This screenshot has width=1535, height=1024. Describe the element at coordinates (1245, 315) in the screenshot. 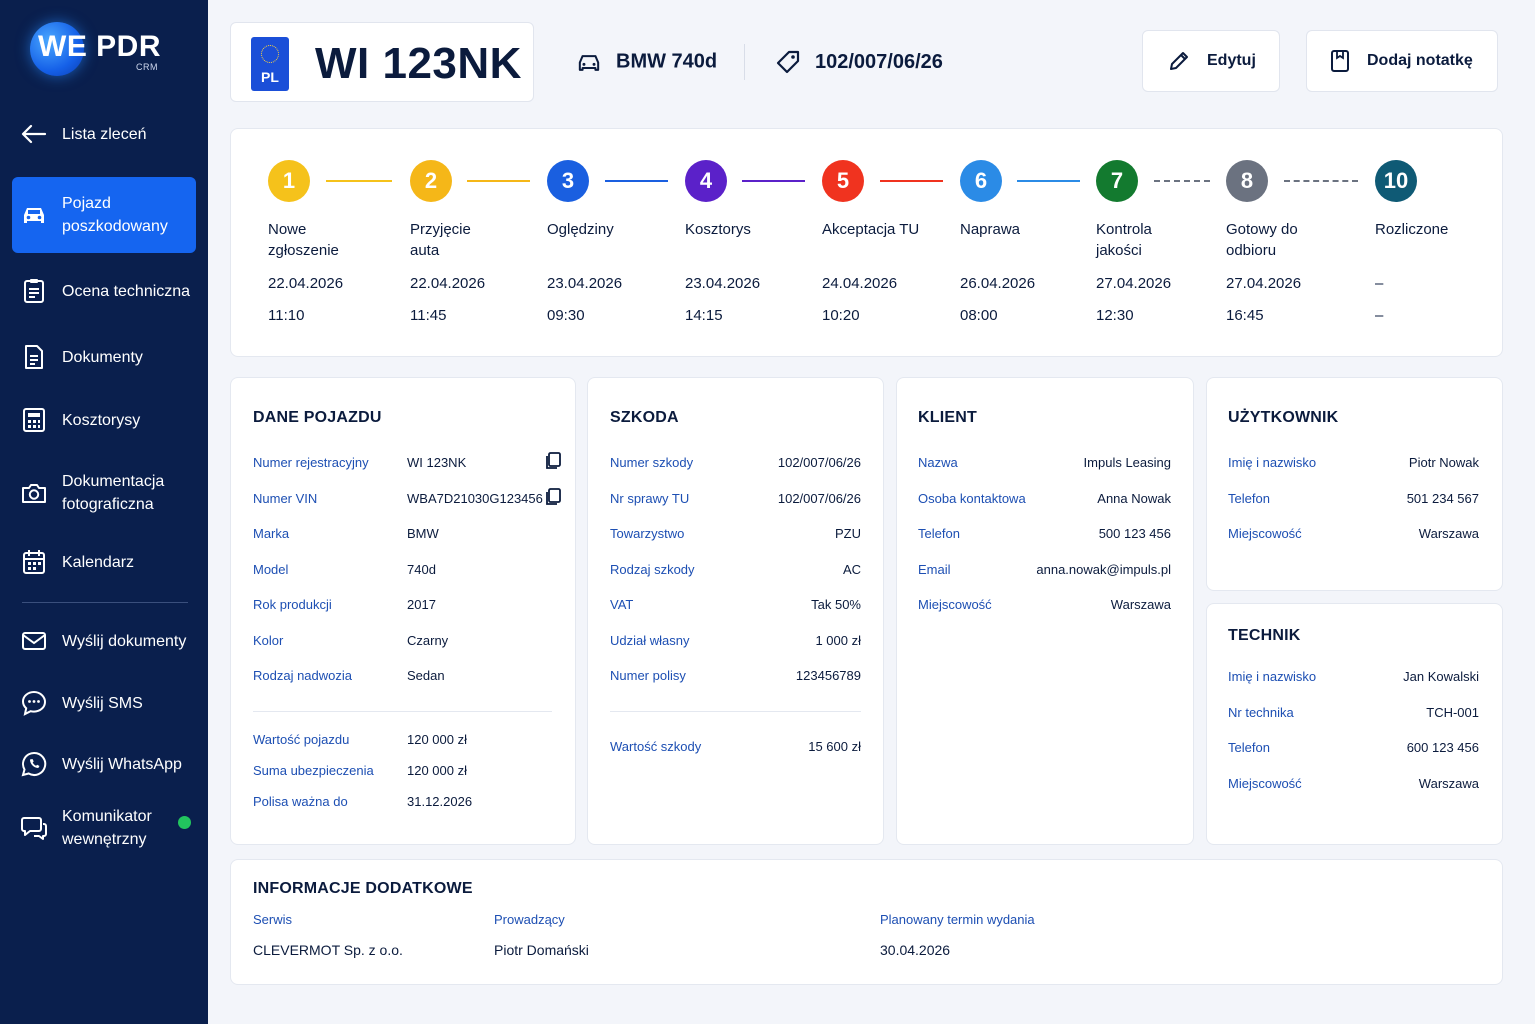

I see `step-time: 16:45` at that location.